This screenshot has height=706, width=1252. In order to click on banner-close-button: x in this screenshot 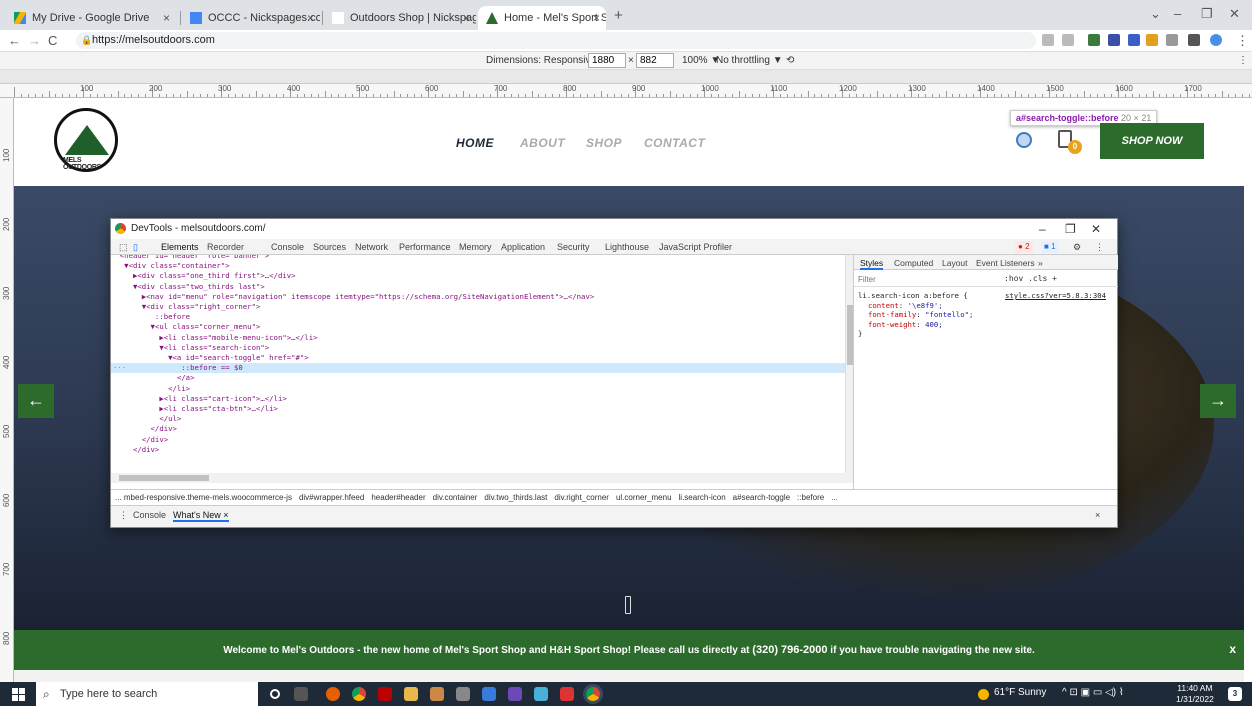, I will do `click(1232, 649)`.